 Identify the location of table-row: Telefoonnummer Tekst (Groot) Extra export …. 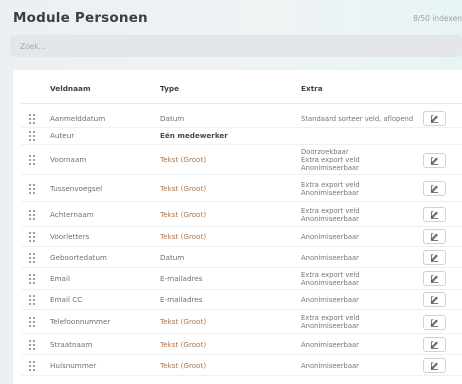
(237, 322).